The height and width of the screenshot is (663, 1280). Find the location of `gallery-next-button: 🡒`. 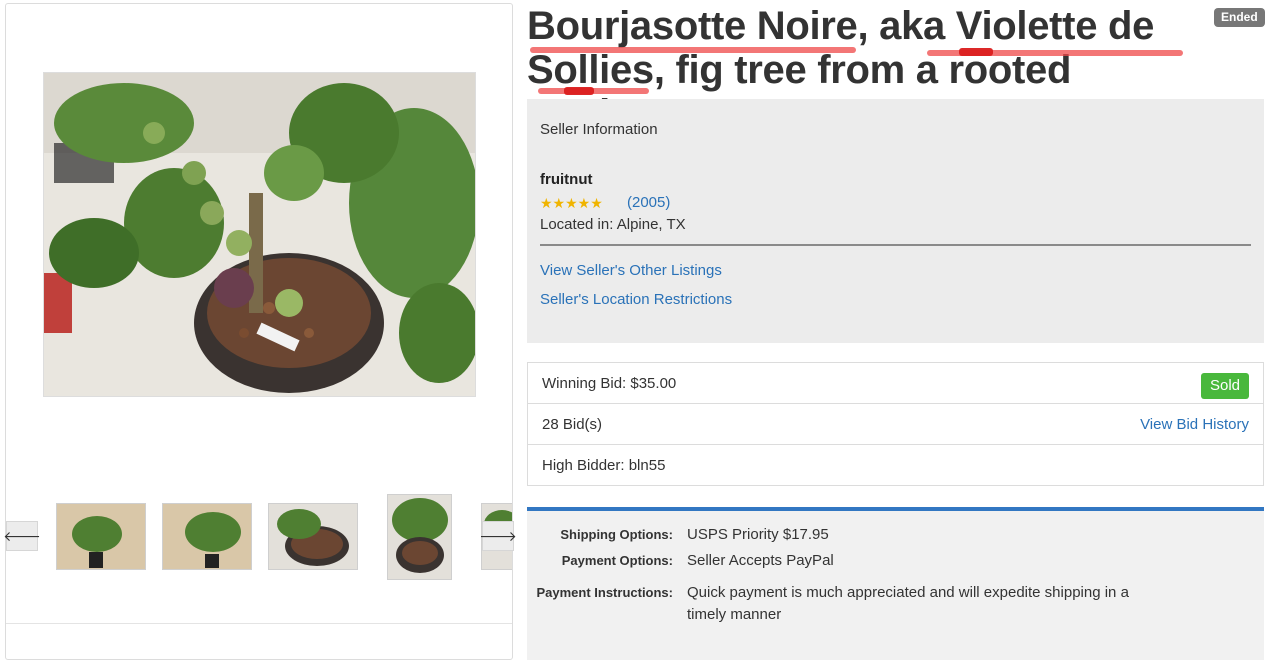

gallery-next-button: 🡒 is located at coordinates (498, 536).